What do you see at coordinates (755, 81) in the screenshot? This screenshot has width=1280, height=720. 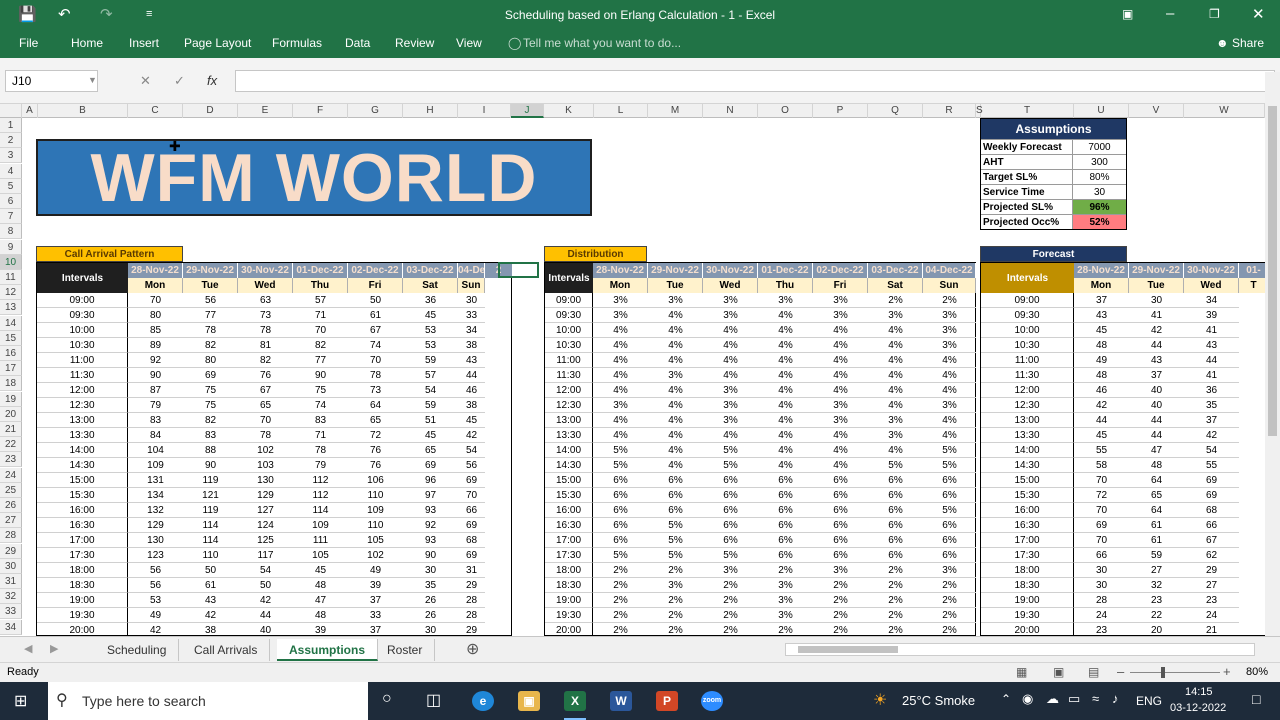 I see `formula-input` at bounding box center [755, 81].